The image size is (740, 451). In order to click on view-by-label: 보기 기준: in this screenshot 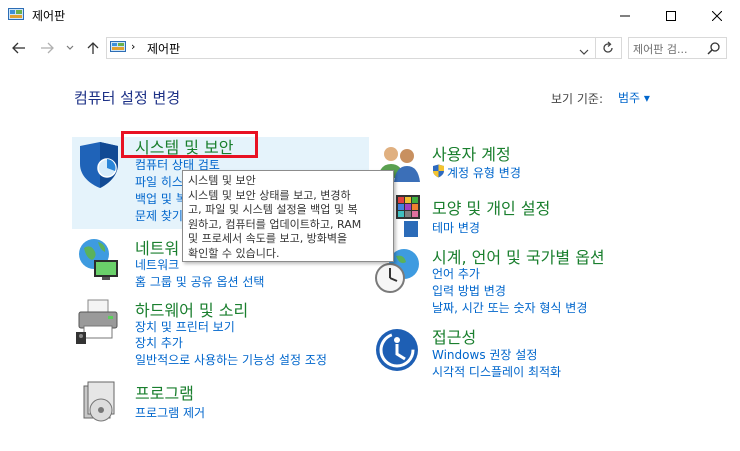, I will do `click(577, 99)`.